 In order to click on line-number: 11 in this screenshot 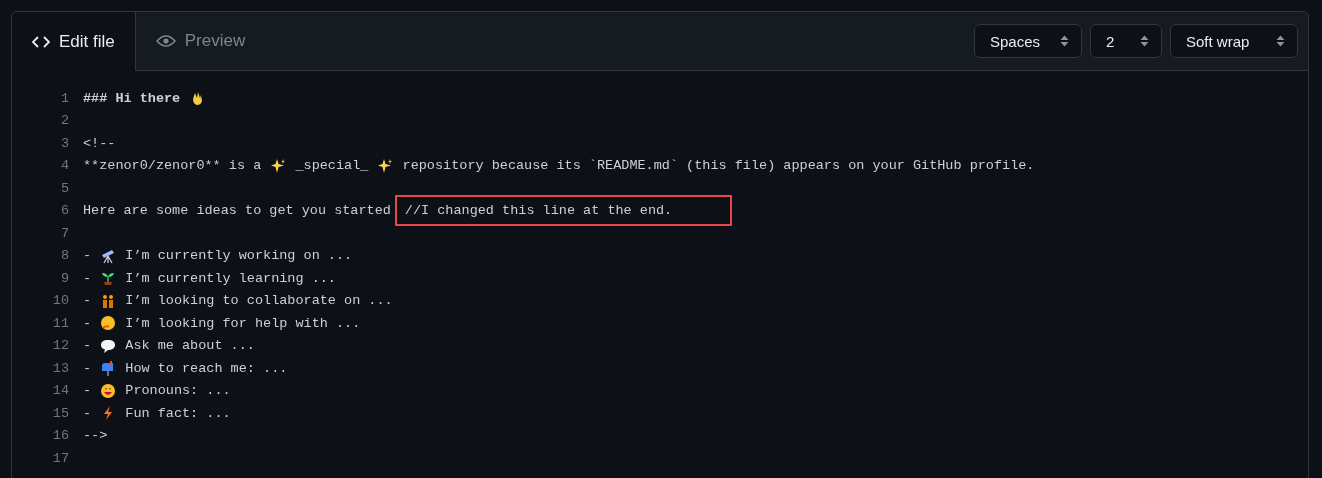, I will do `click(60, 323)`.